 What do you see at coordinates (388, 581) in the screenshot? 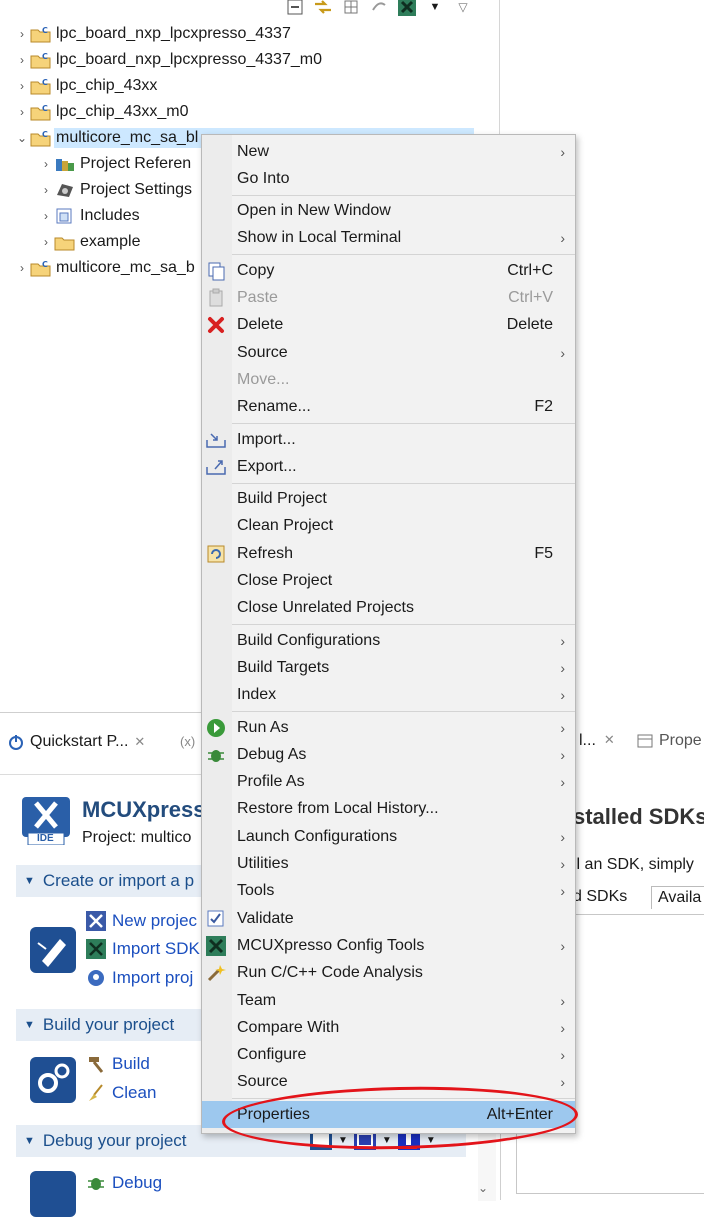
I see `menu-item-close-project: Close Project` at bounding box center [388, 581].